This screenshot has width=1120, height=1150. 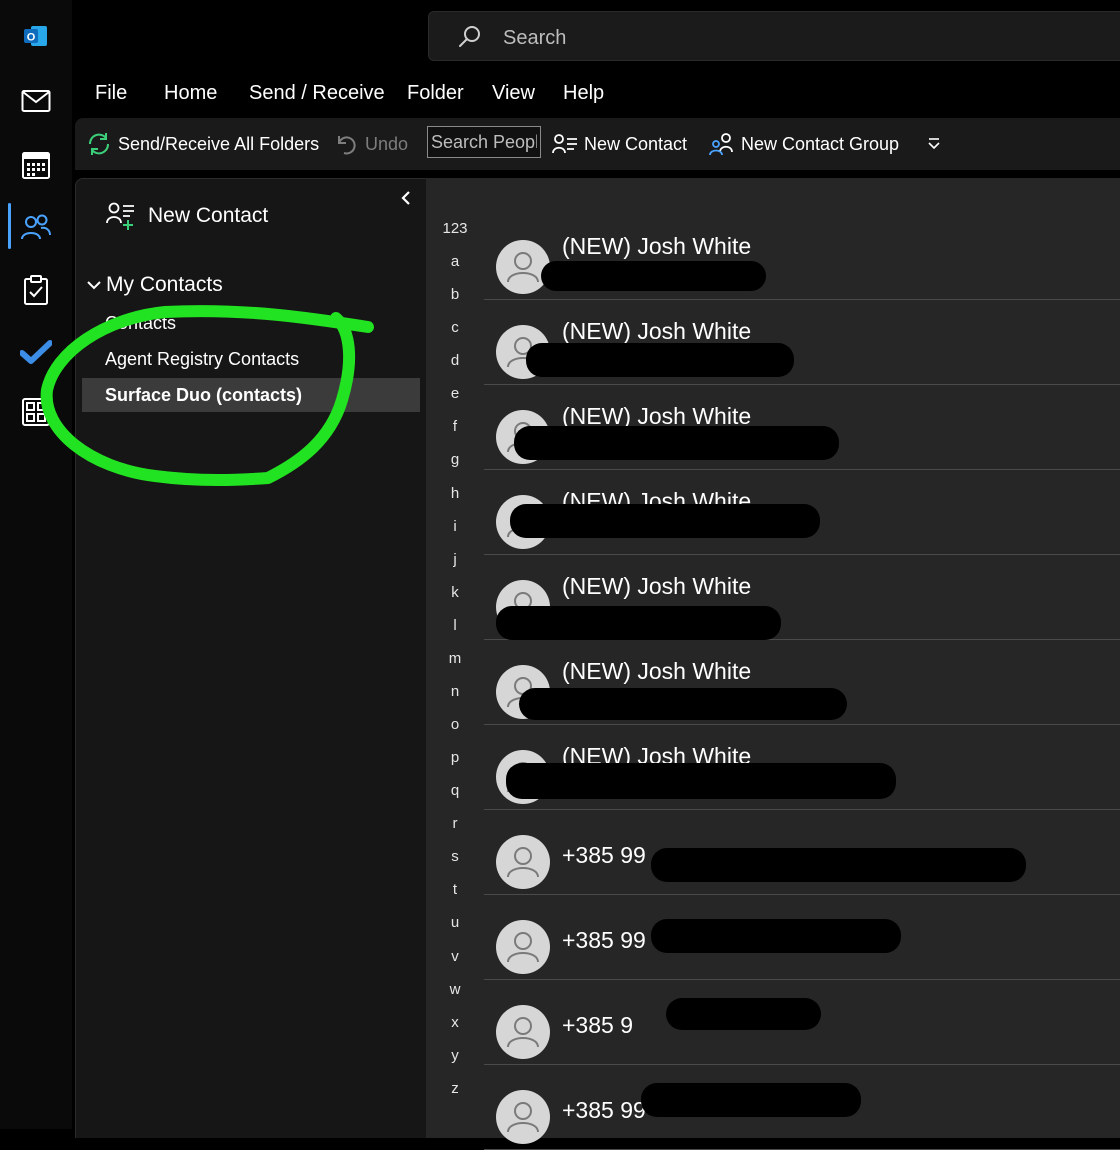 I want to click on alphabet-index-letter: 123, so click(x=455, y=228).